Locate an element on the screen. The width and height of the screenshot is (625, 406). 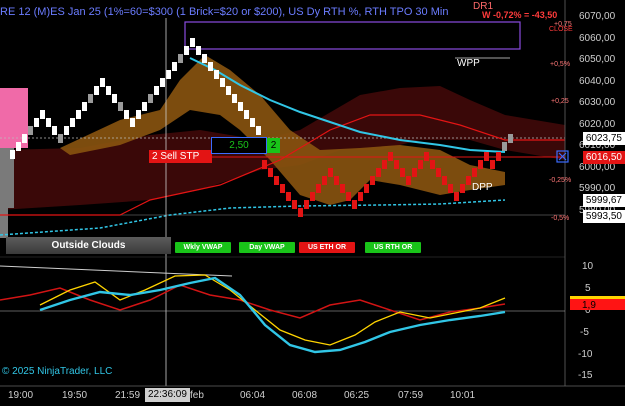
price-tick-2: 6050,00 is located at coordinates (597, 59).